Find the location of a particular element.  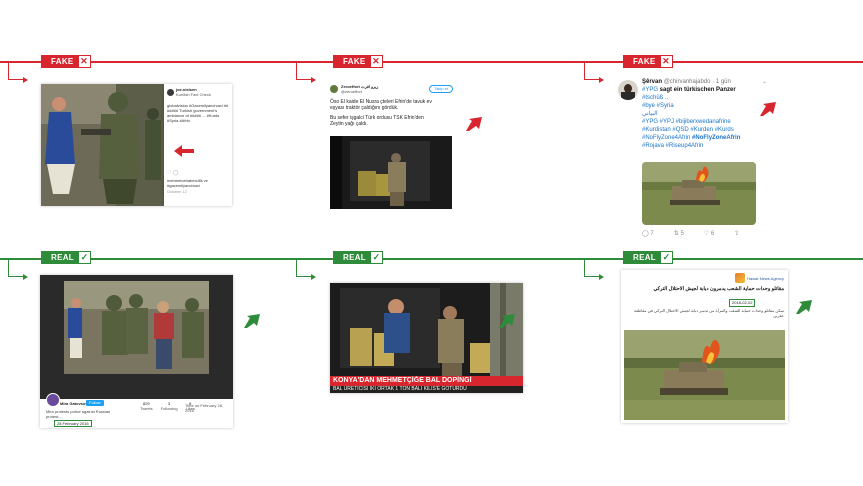

tank-photo is located at coordinates (699, 193).